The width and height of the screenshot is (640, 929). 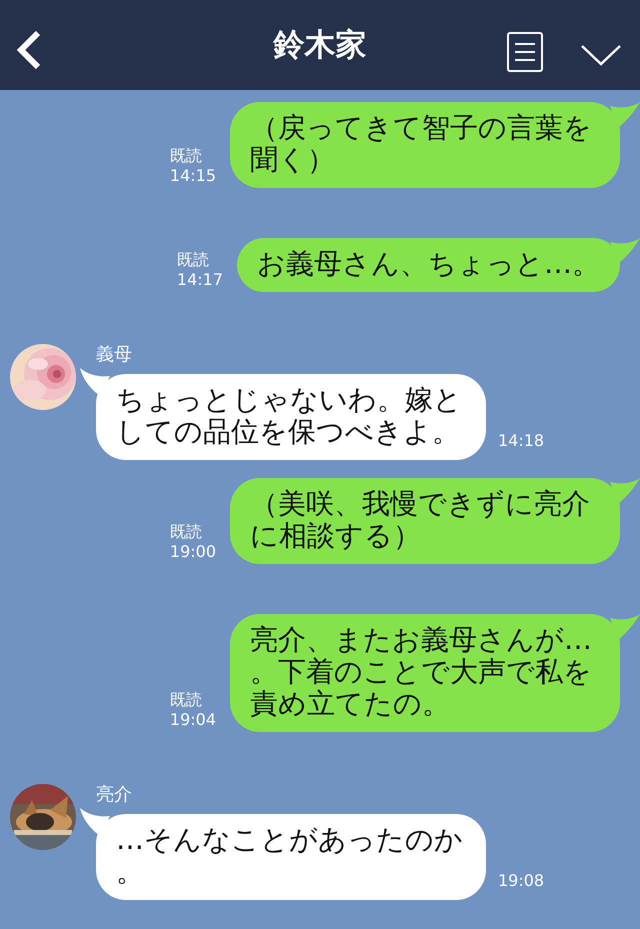 I want to click on sender-name: 義母, so click(x=114, y=354).